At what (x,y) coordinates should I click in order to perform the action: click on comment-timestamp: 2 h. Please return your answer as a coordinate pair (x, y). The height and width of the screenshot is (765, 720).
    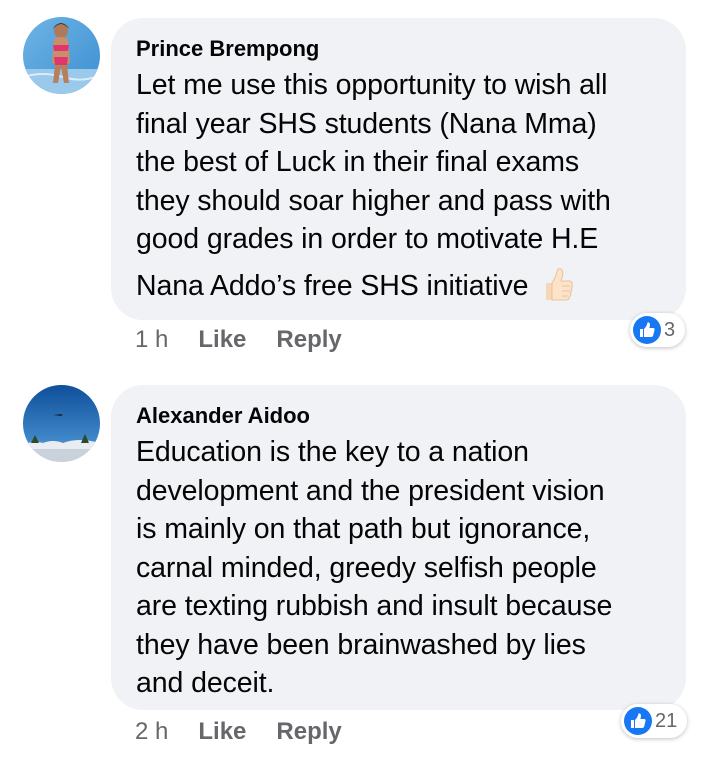
    Looking at the image, I should click on (151, 731).